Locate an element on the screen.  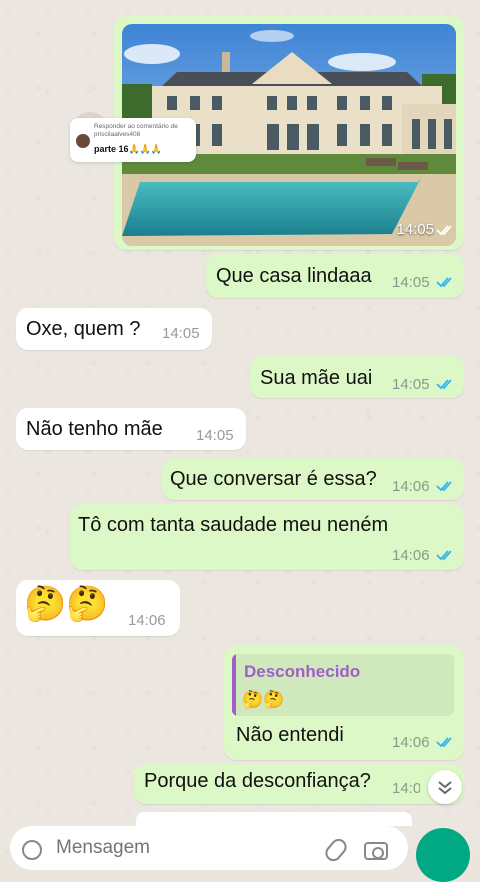
quote-accent-bar is located at coordinates (234, 685).